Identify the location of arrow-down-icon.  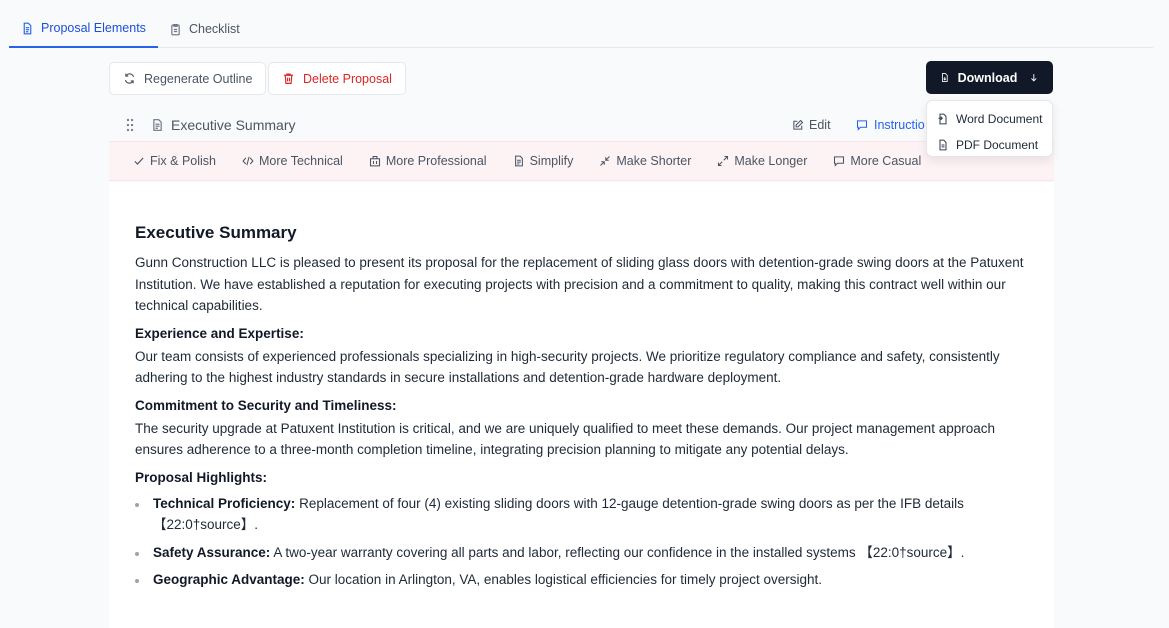
(1034, 78).